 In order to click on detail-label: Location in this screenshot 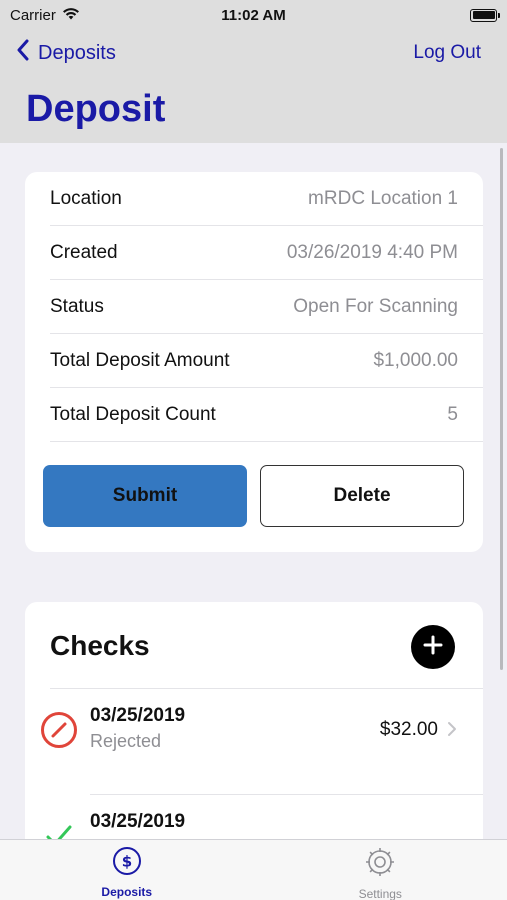, I will do `click(86, 198)`.